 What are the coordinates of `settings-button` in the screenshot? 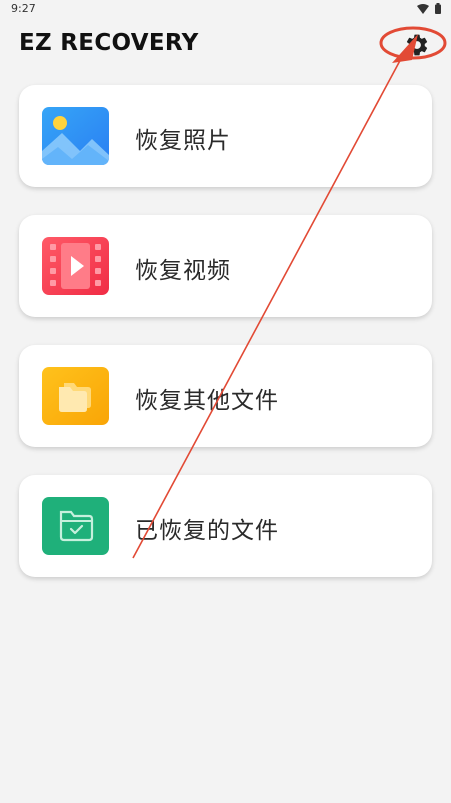 It's located at (417, 45).